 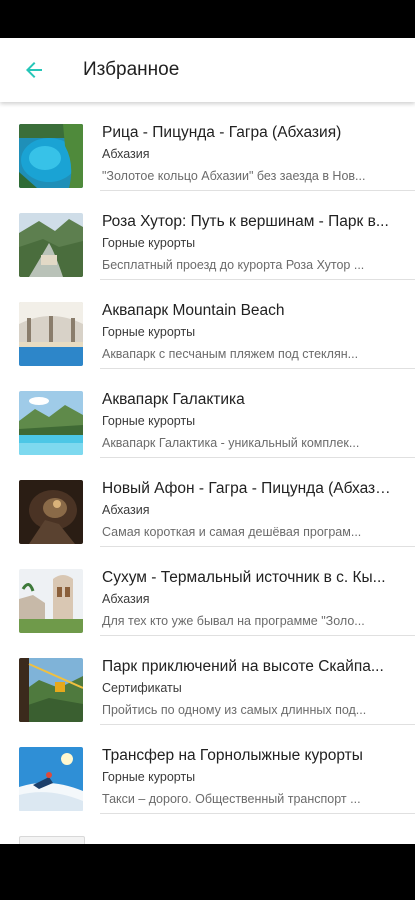 What do you see at coordinates (222, 132) in the screenshot?
I see `item-title: Рица - Пицунда - Гагра (Абхазия)` at bounding box center [222, 132].